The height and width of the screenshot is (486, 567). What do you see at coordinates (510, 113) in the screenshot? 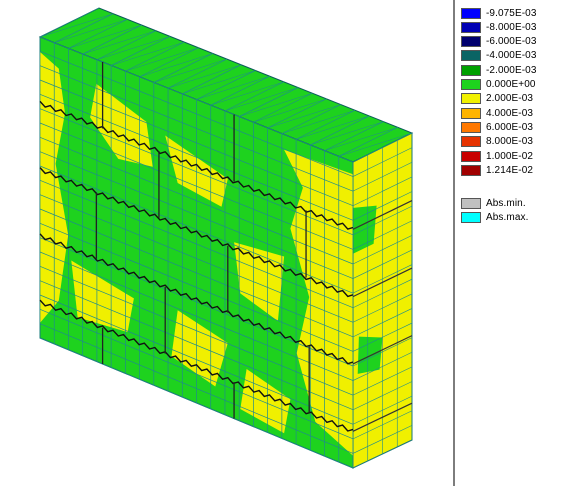
I see `legend-label: 4.000E-03` at bounding box center [510, 113].